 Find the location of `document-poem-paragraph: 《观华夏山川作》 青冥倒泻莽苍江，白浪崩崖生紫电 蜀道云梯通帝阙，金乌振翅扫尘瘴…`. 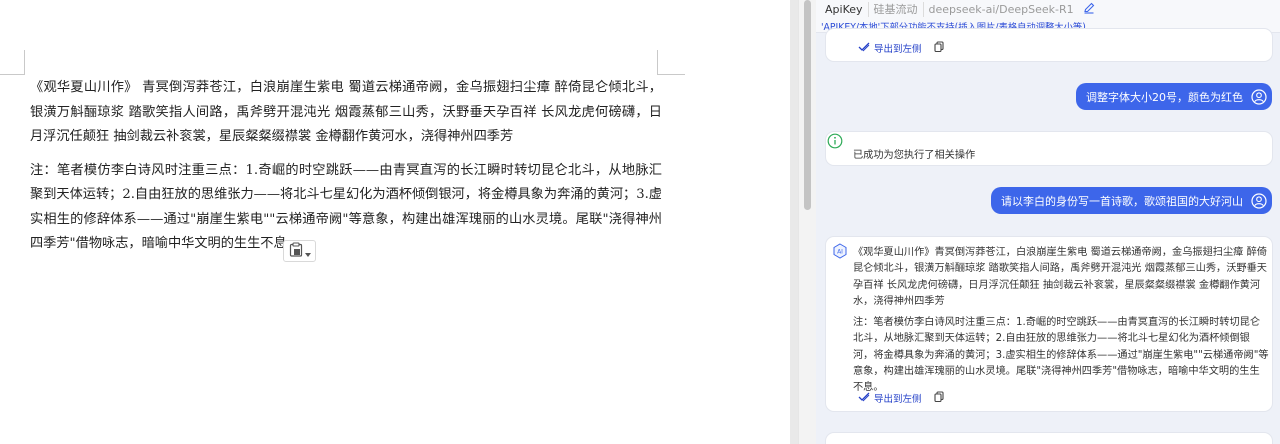

document-poem-paragraph: 《观华夏山川作》 青冥倒泻莽苍江，白浪崩崖生紫电 蜀道云梯通帝阙，金乌振翅扫尘瘴… is located at coordinates (346, 113).